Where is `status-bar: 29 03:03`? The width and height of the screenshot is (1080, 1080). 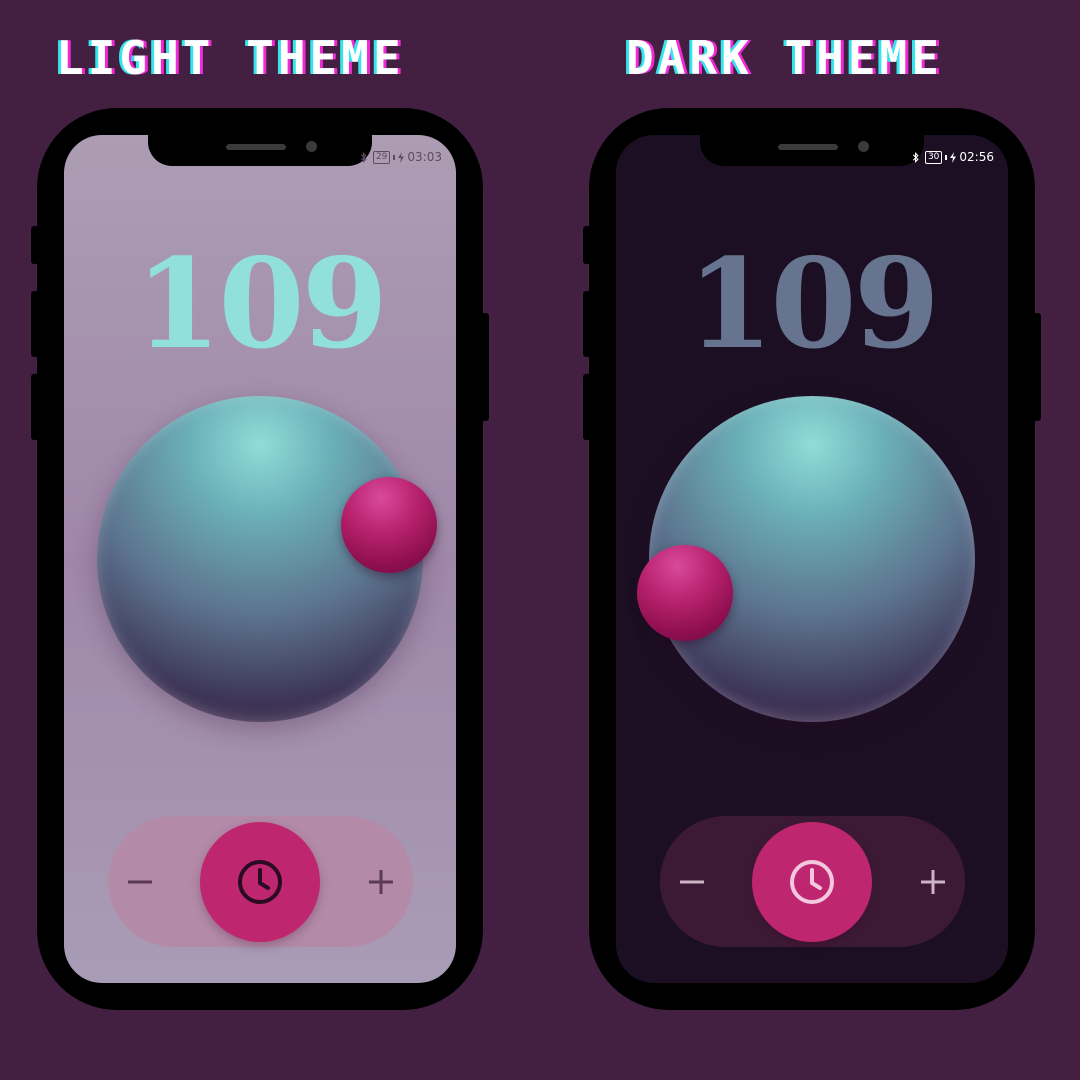
status-bar: 29 03:03 is located at coordinates (401, 157).